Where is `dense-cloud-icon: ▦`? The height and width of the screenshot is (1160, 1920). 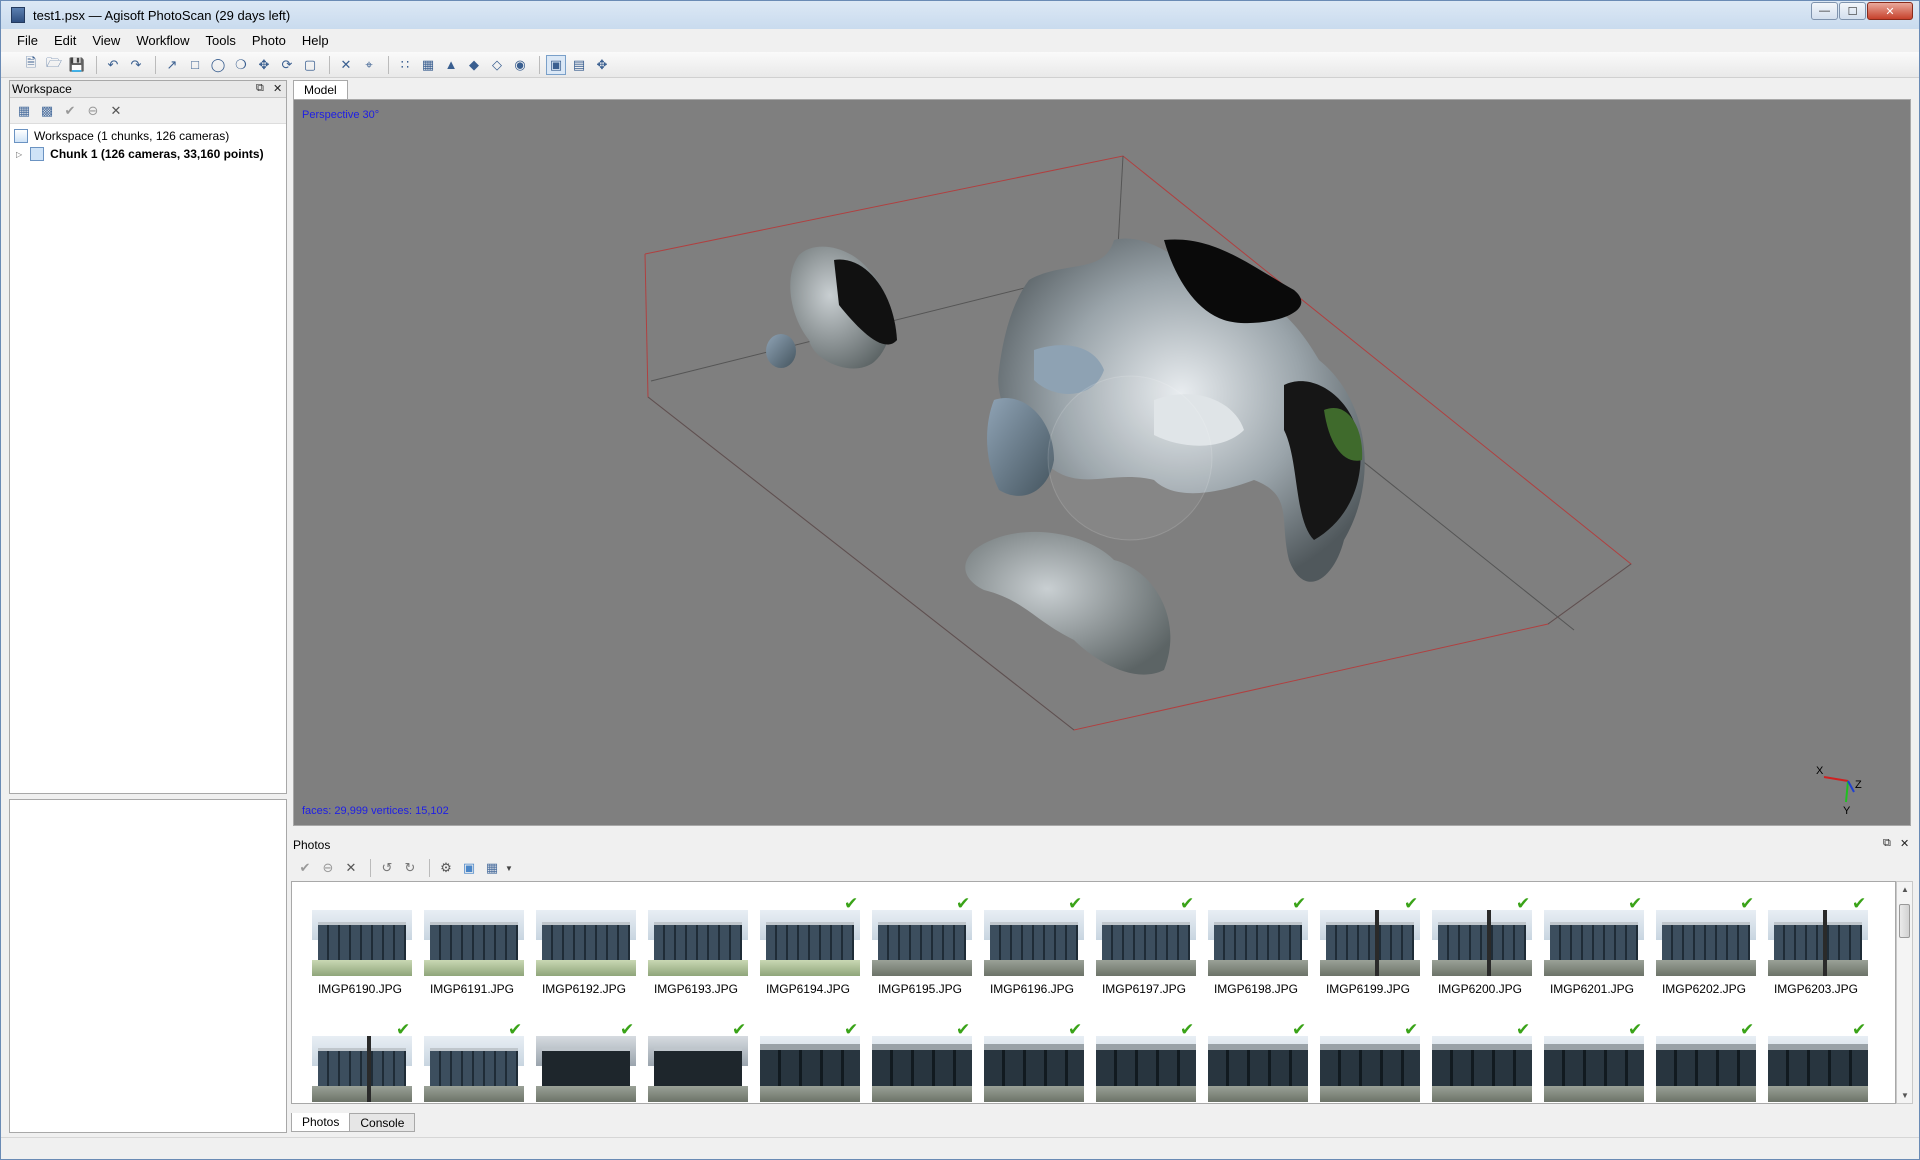 dense-cloud-icon: ▦ is located at coordinates (428, 65).